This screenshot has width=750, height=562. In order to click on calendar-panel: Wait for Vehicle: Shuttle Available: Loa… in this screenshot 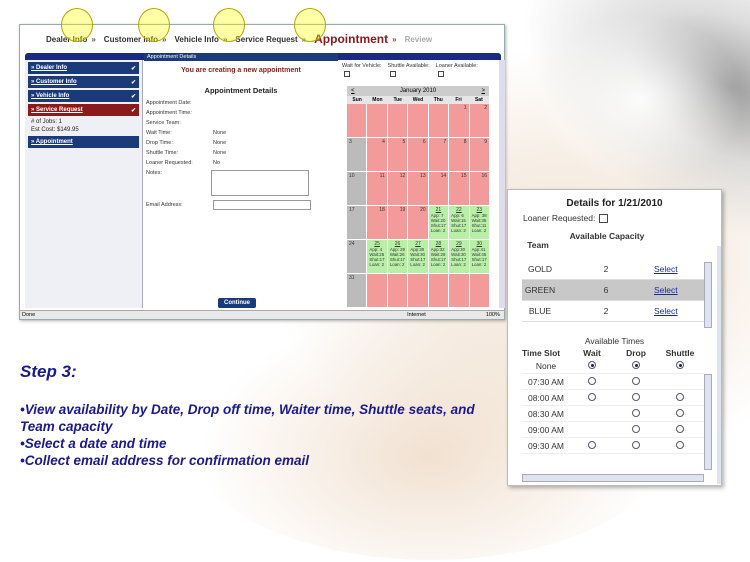, I will do `click(419, 184)`.